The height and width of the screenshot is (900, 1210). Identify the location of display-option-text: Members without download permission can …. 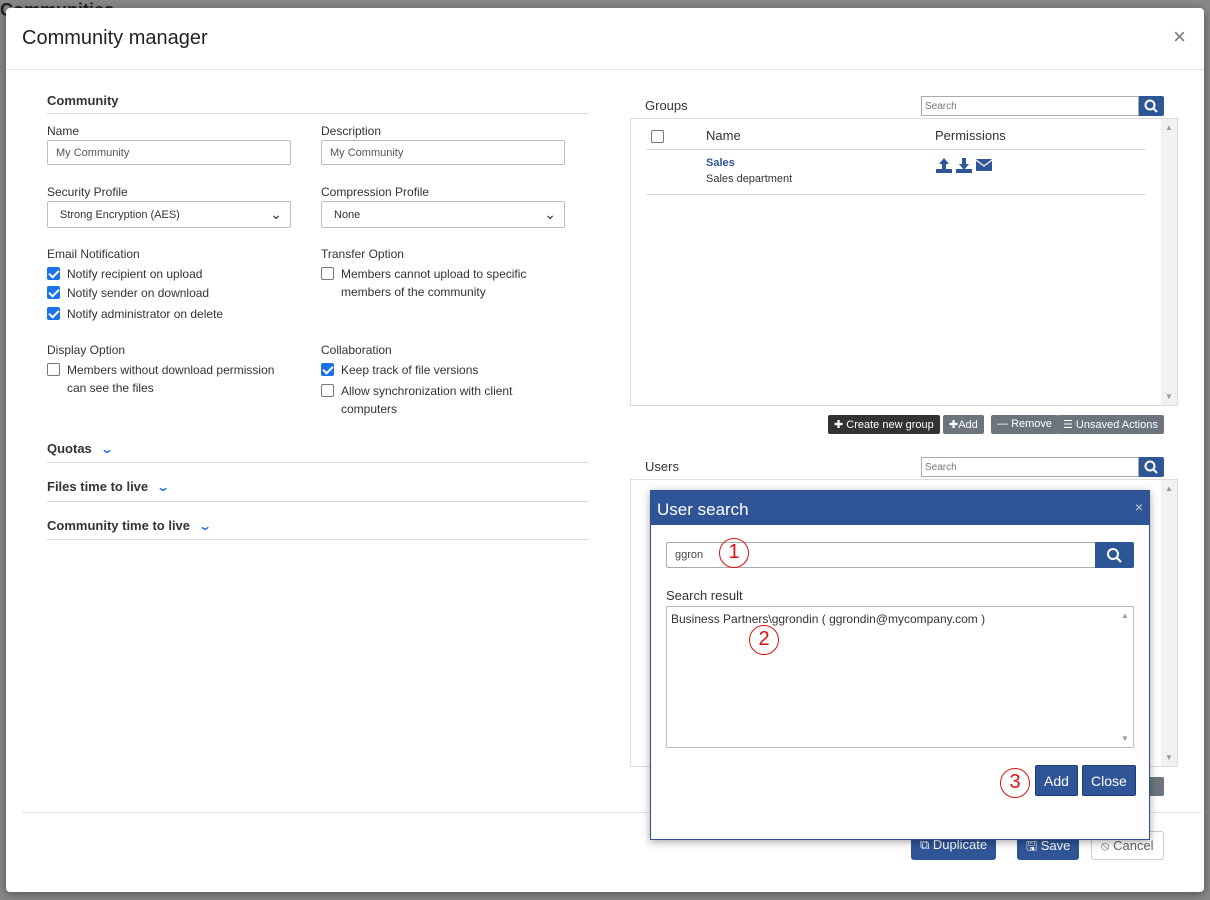
(170, 379).